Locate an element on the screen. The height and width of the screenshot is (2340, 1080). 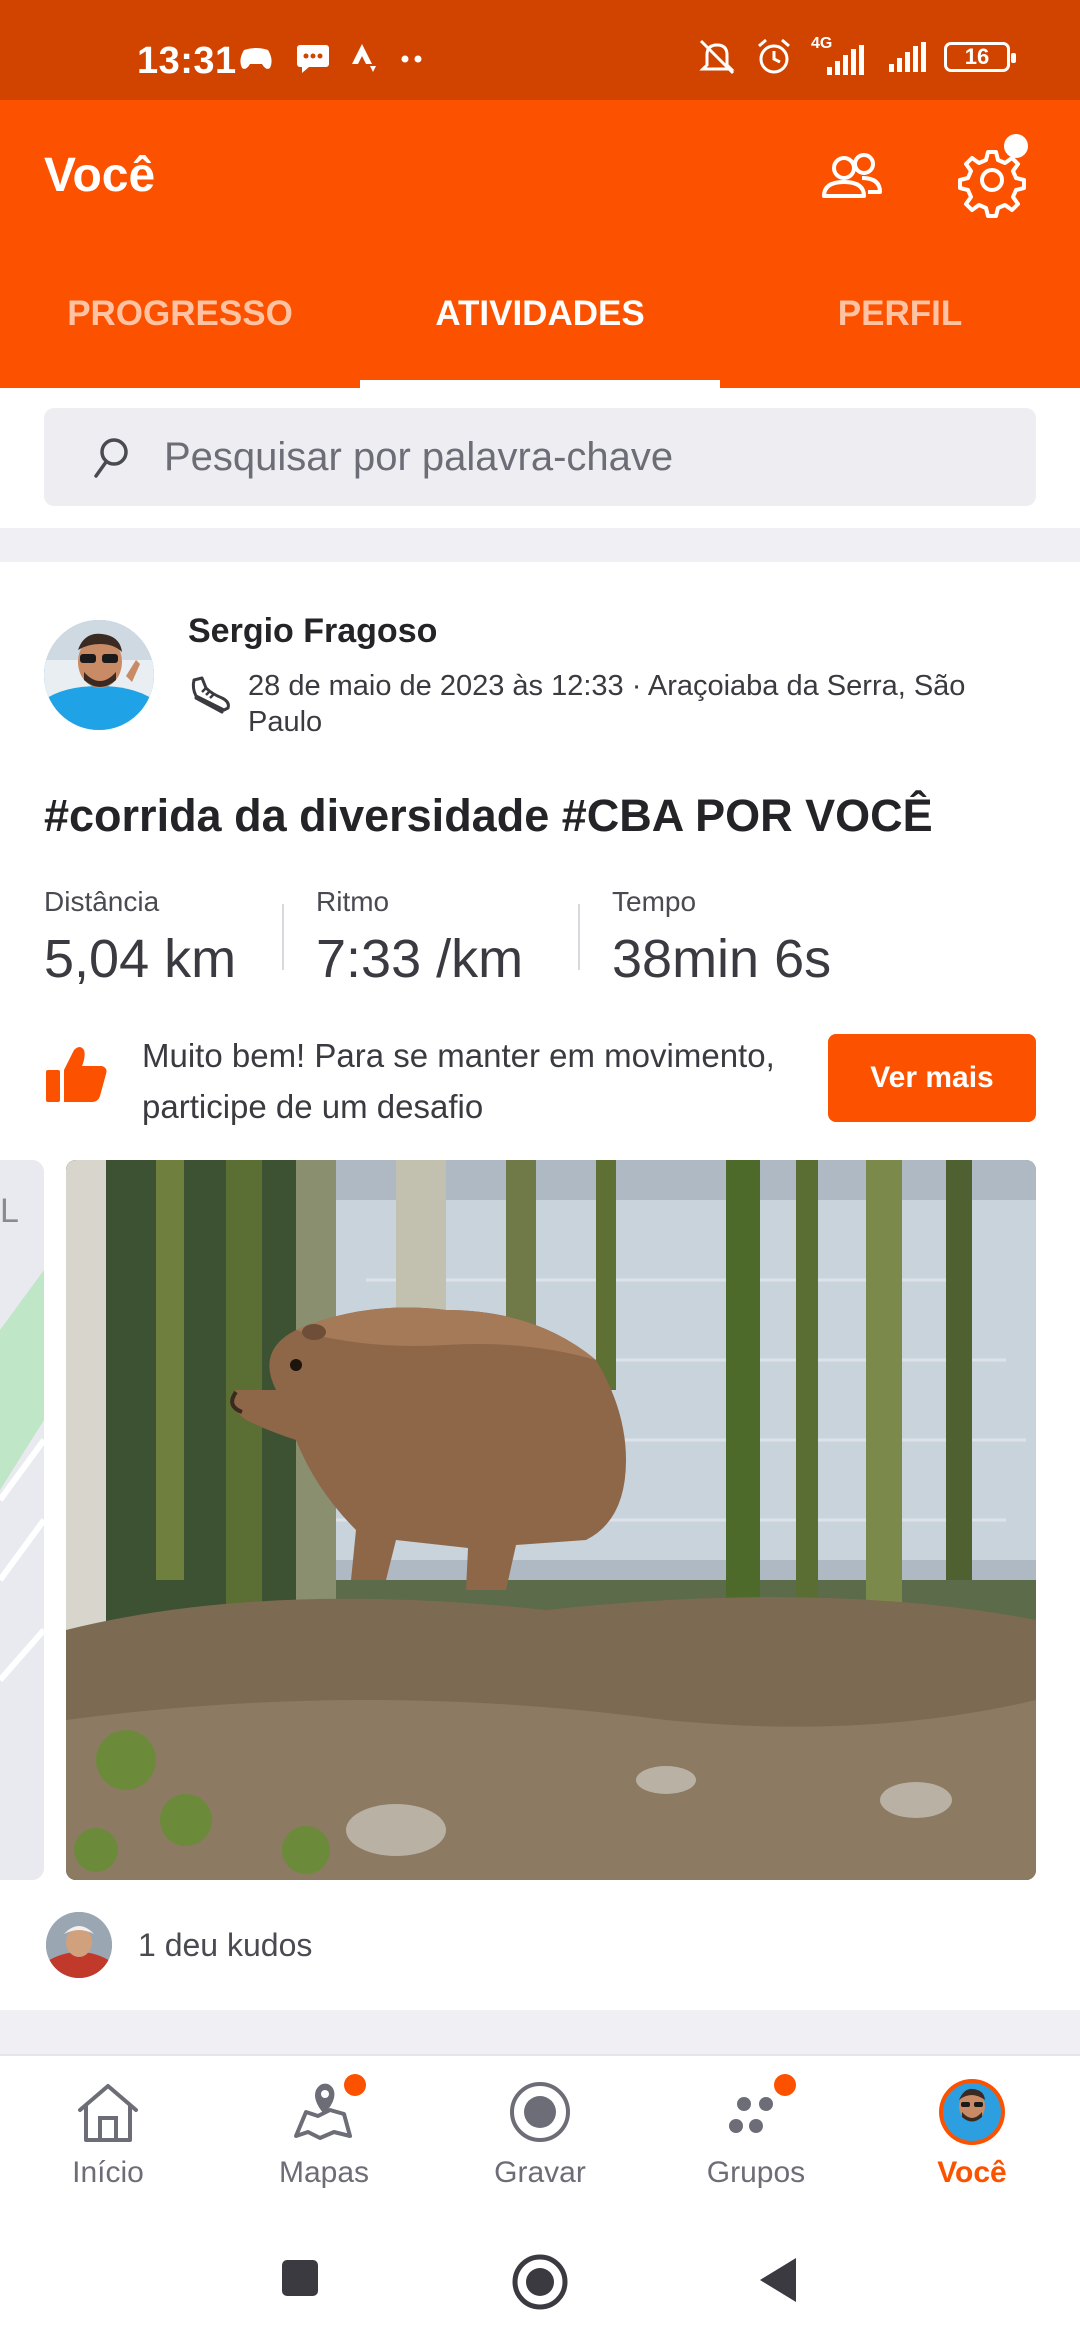
stat-pace: Ritmo 7:33 /km is located at coordinates (419, 938).